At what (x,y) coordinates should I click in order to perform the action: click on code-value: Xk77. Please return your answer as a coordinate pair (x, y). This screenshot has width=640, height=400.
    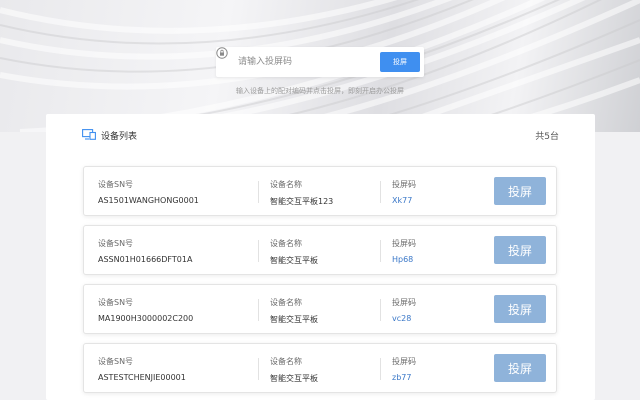
    Looking at the image, I should click on (402, 200).